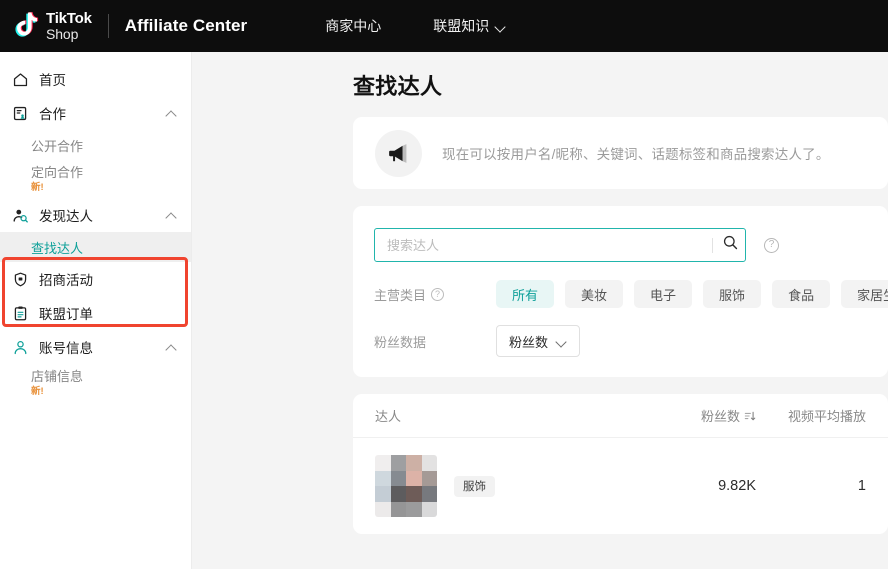 The height and width of the screenshot is (569, 888). Describe the element at coordinates (95, 383) in the screenshot. I see `sidebar-item-shop-info: 店铺信息 新!` at that location.